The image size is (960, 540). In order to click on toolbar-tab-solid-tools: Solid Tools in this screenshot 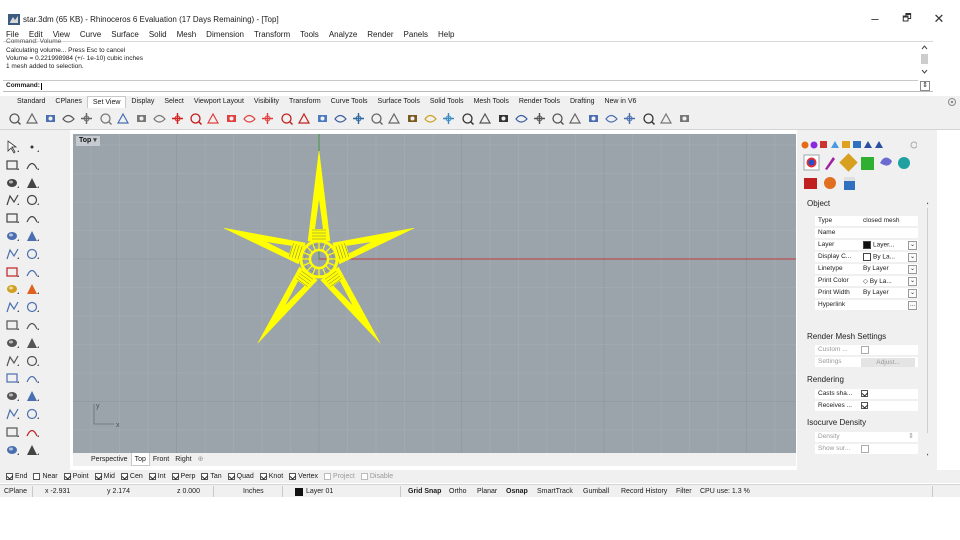, I will do `click(447, 102)`.